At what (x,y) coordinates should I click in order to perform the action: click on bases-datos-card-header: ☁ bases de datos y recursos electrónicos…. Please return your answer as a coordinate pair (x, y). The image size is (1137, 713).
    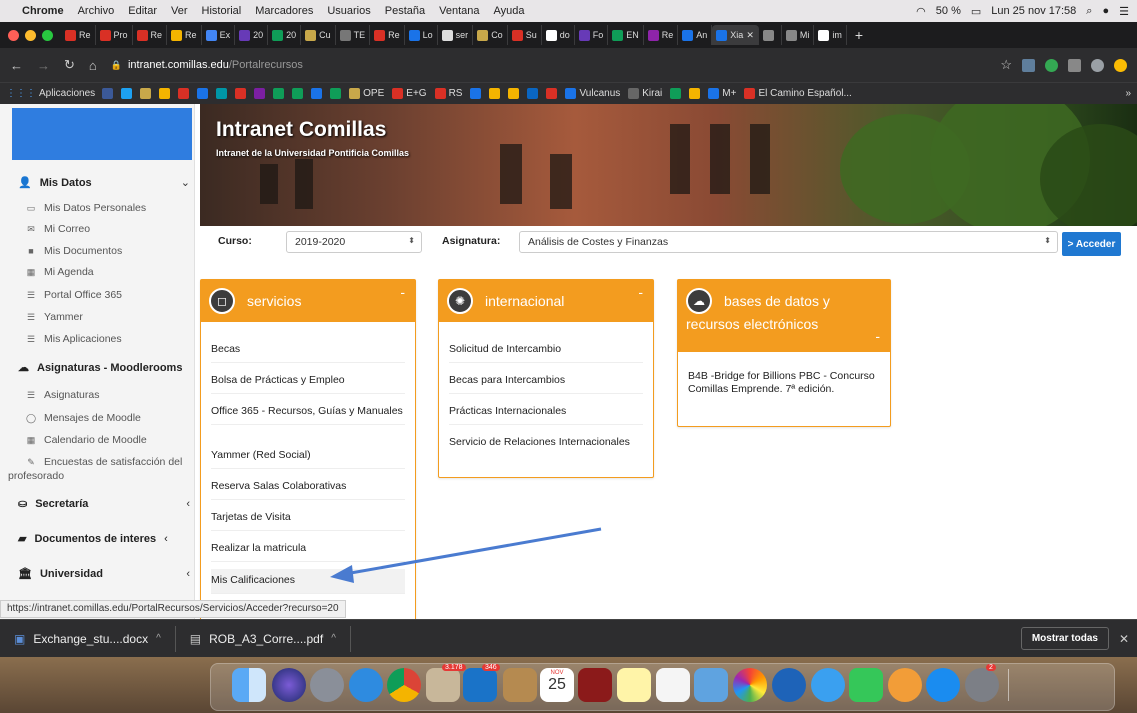
    Looking at the image, I should click on (784, 316).